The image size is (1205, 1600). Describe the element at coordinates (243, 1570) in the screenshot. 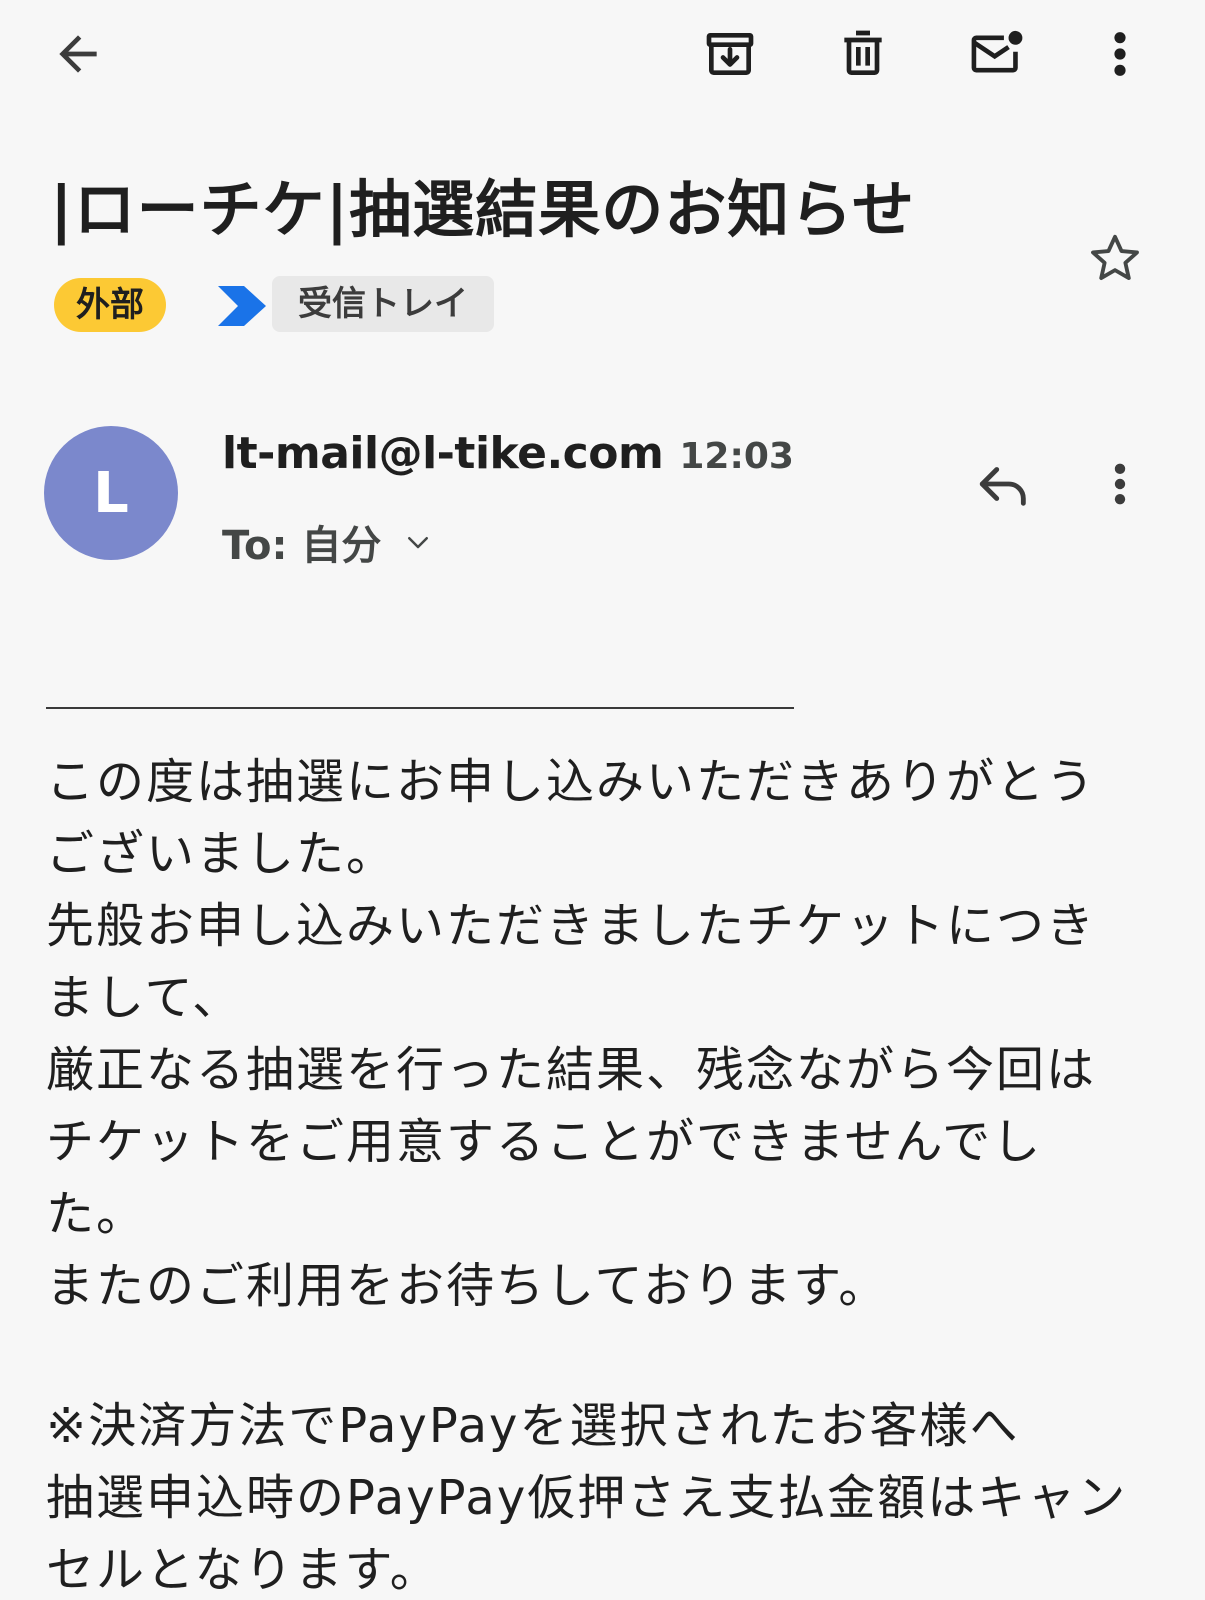

I see `body-line: セルとなります。` at that location.